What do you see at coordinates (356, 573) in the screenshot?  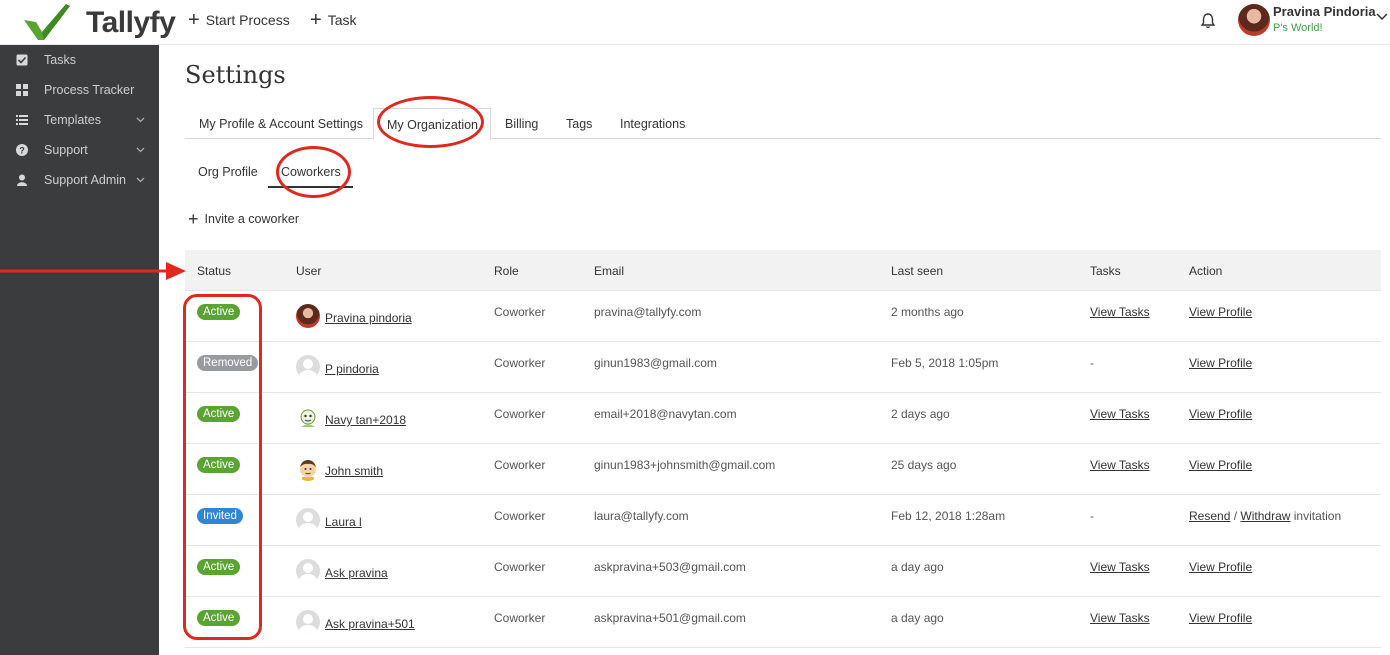 I see `user-link: Ask pravina` at bounding box center [356, 573].